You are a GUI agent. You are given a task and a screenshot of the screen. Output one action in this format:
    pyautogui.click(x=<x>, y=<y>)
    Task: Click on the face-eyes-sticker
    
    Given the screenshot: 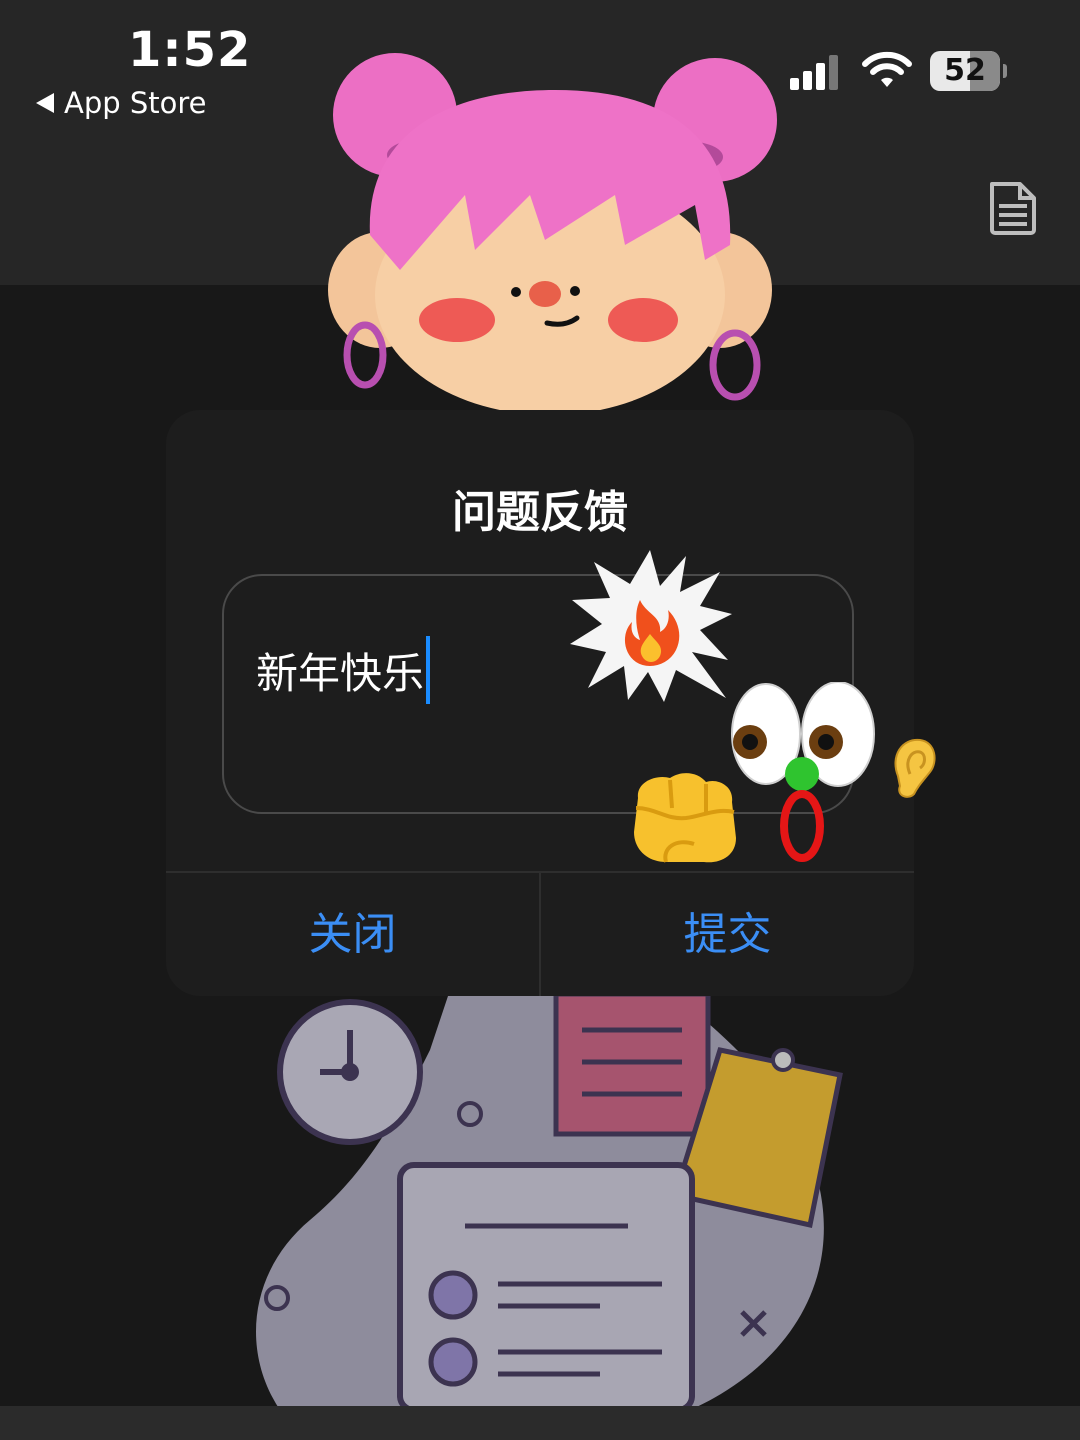 What is the action you would take?
    pyautogui.click(x=803, y=772)
    